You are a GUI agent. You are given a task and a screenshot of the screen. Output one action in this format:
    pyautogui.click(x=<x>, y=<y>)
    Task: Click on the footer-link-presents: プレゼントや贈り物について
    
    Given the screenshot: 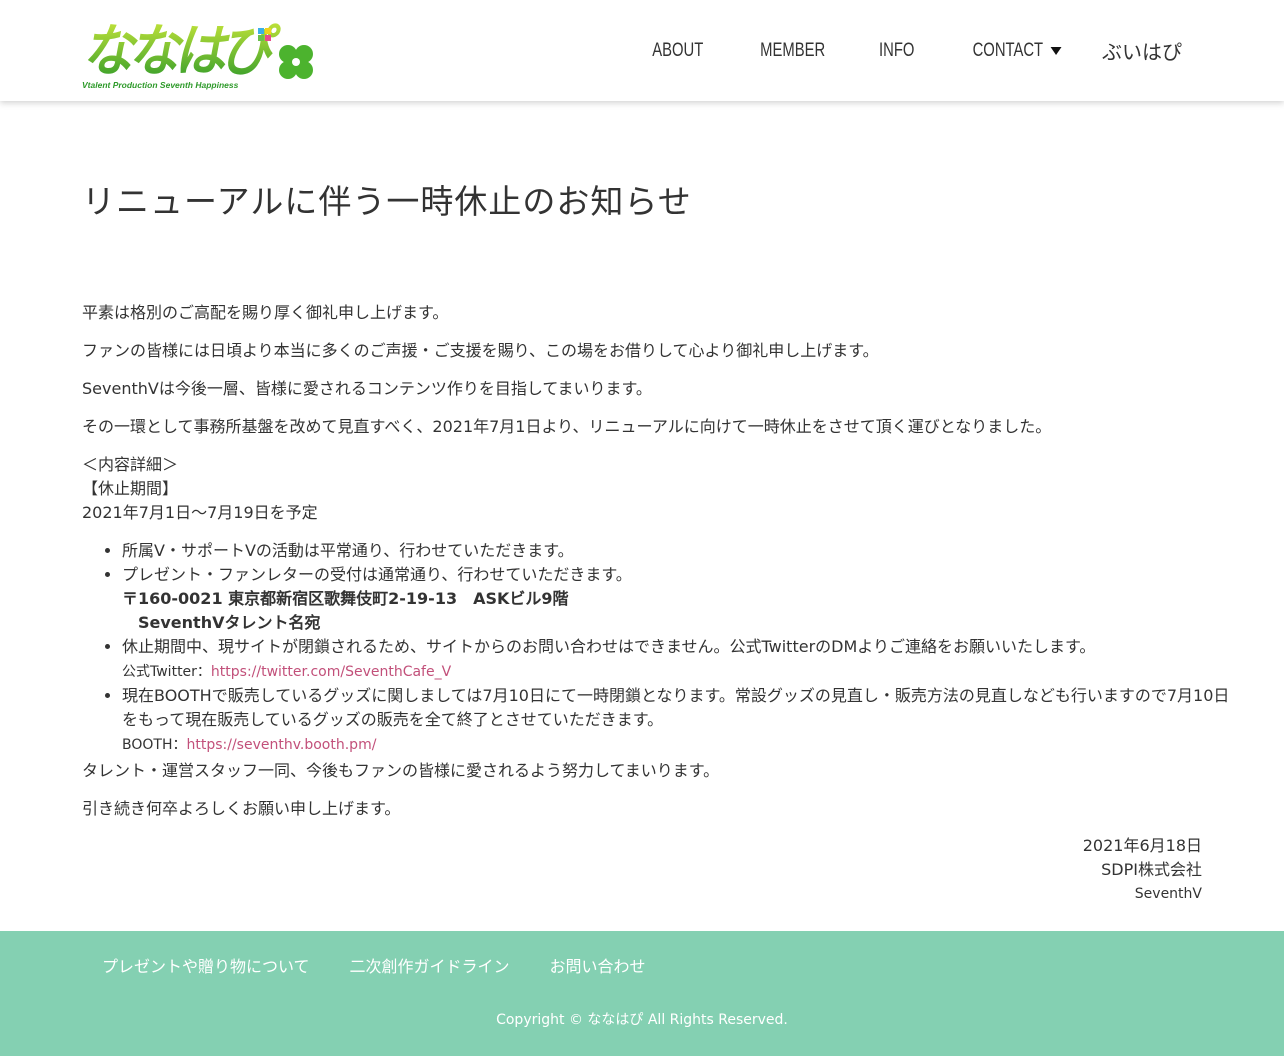 What is the action you would take?
    pyautogui.click(x=206, y=965)
    